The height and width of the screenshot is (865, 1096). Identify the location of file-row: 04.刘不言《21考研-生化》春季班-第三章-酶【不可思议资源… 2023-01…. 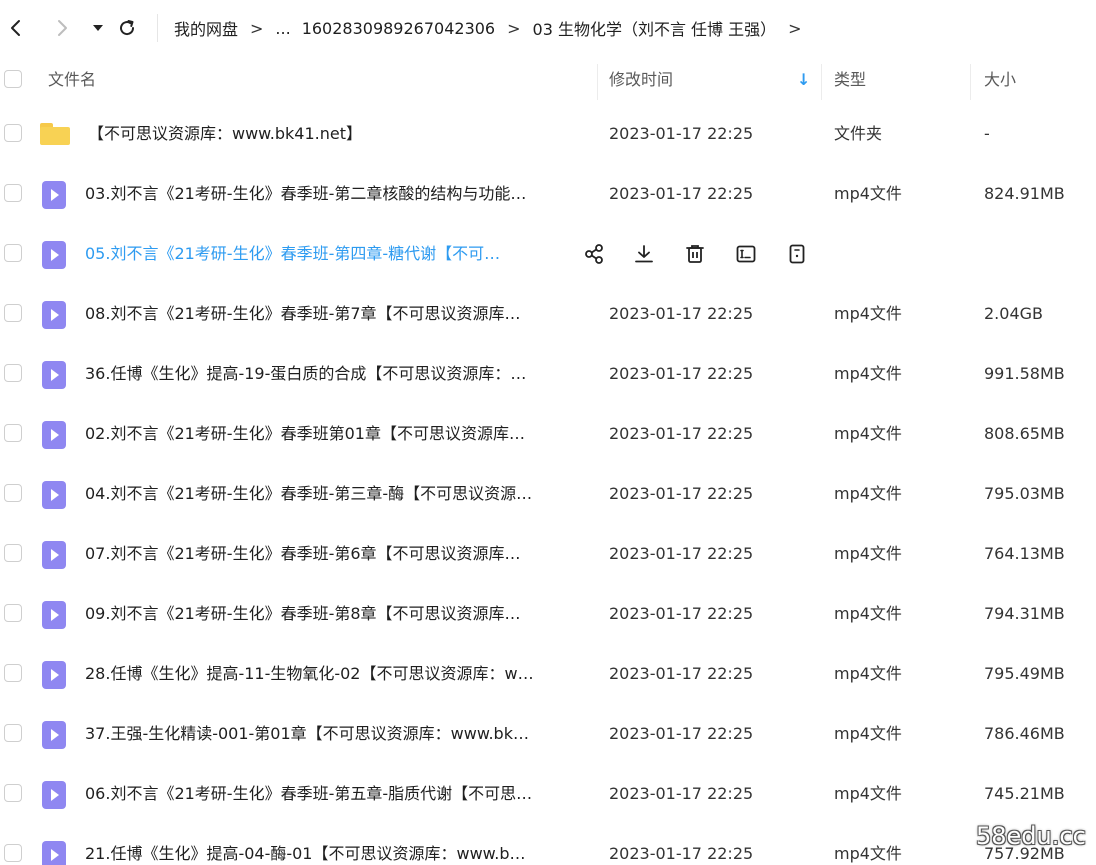
(548, 494).